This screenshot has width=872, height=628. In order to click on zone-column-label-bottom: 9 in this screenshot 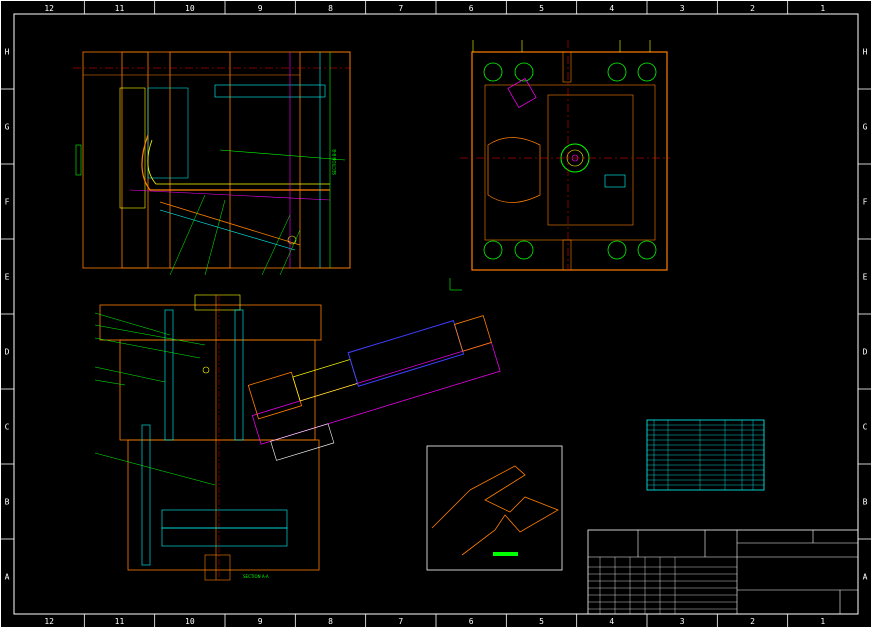, I will do `click(260, 621)`.